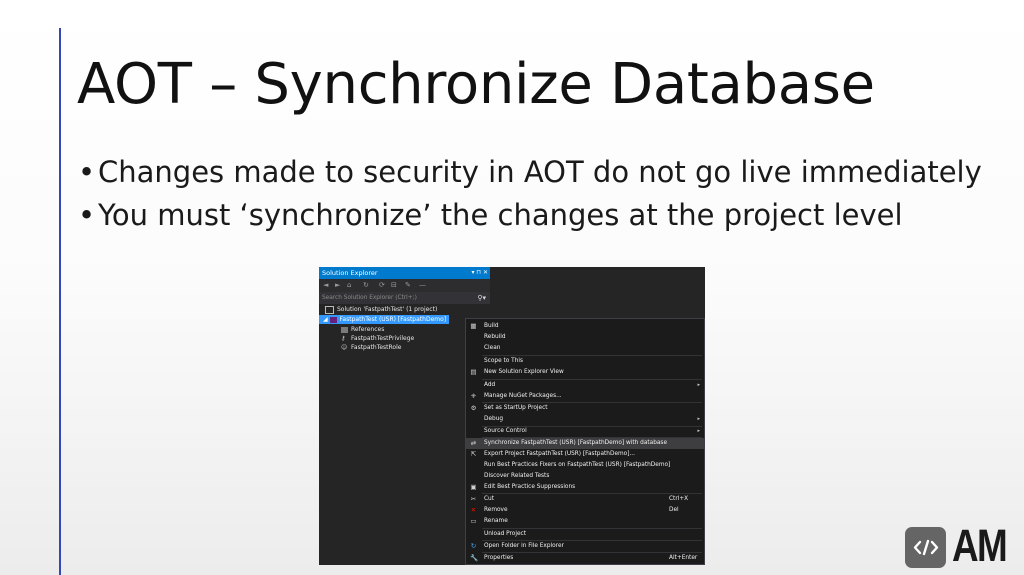  I want to click on wrench-icon: 🔧, so click(474, 558).